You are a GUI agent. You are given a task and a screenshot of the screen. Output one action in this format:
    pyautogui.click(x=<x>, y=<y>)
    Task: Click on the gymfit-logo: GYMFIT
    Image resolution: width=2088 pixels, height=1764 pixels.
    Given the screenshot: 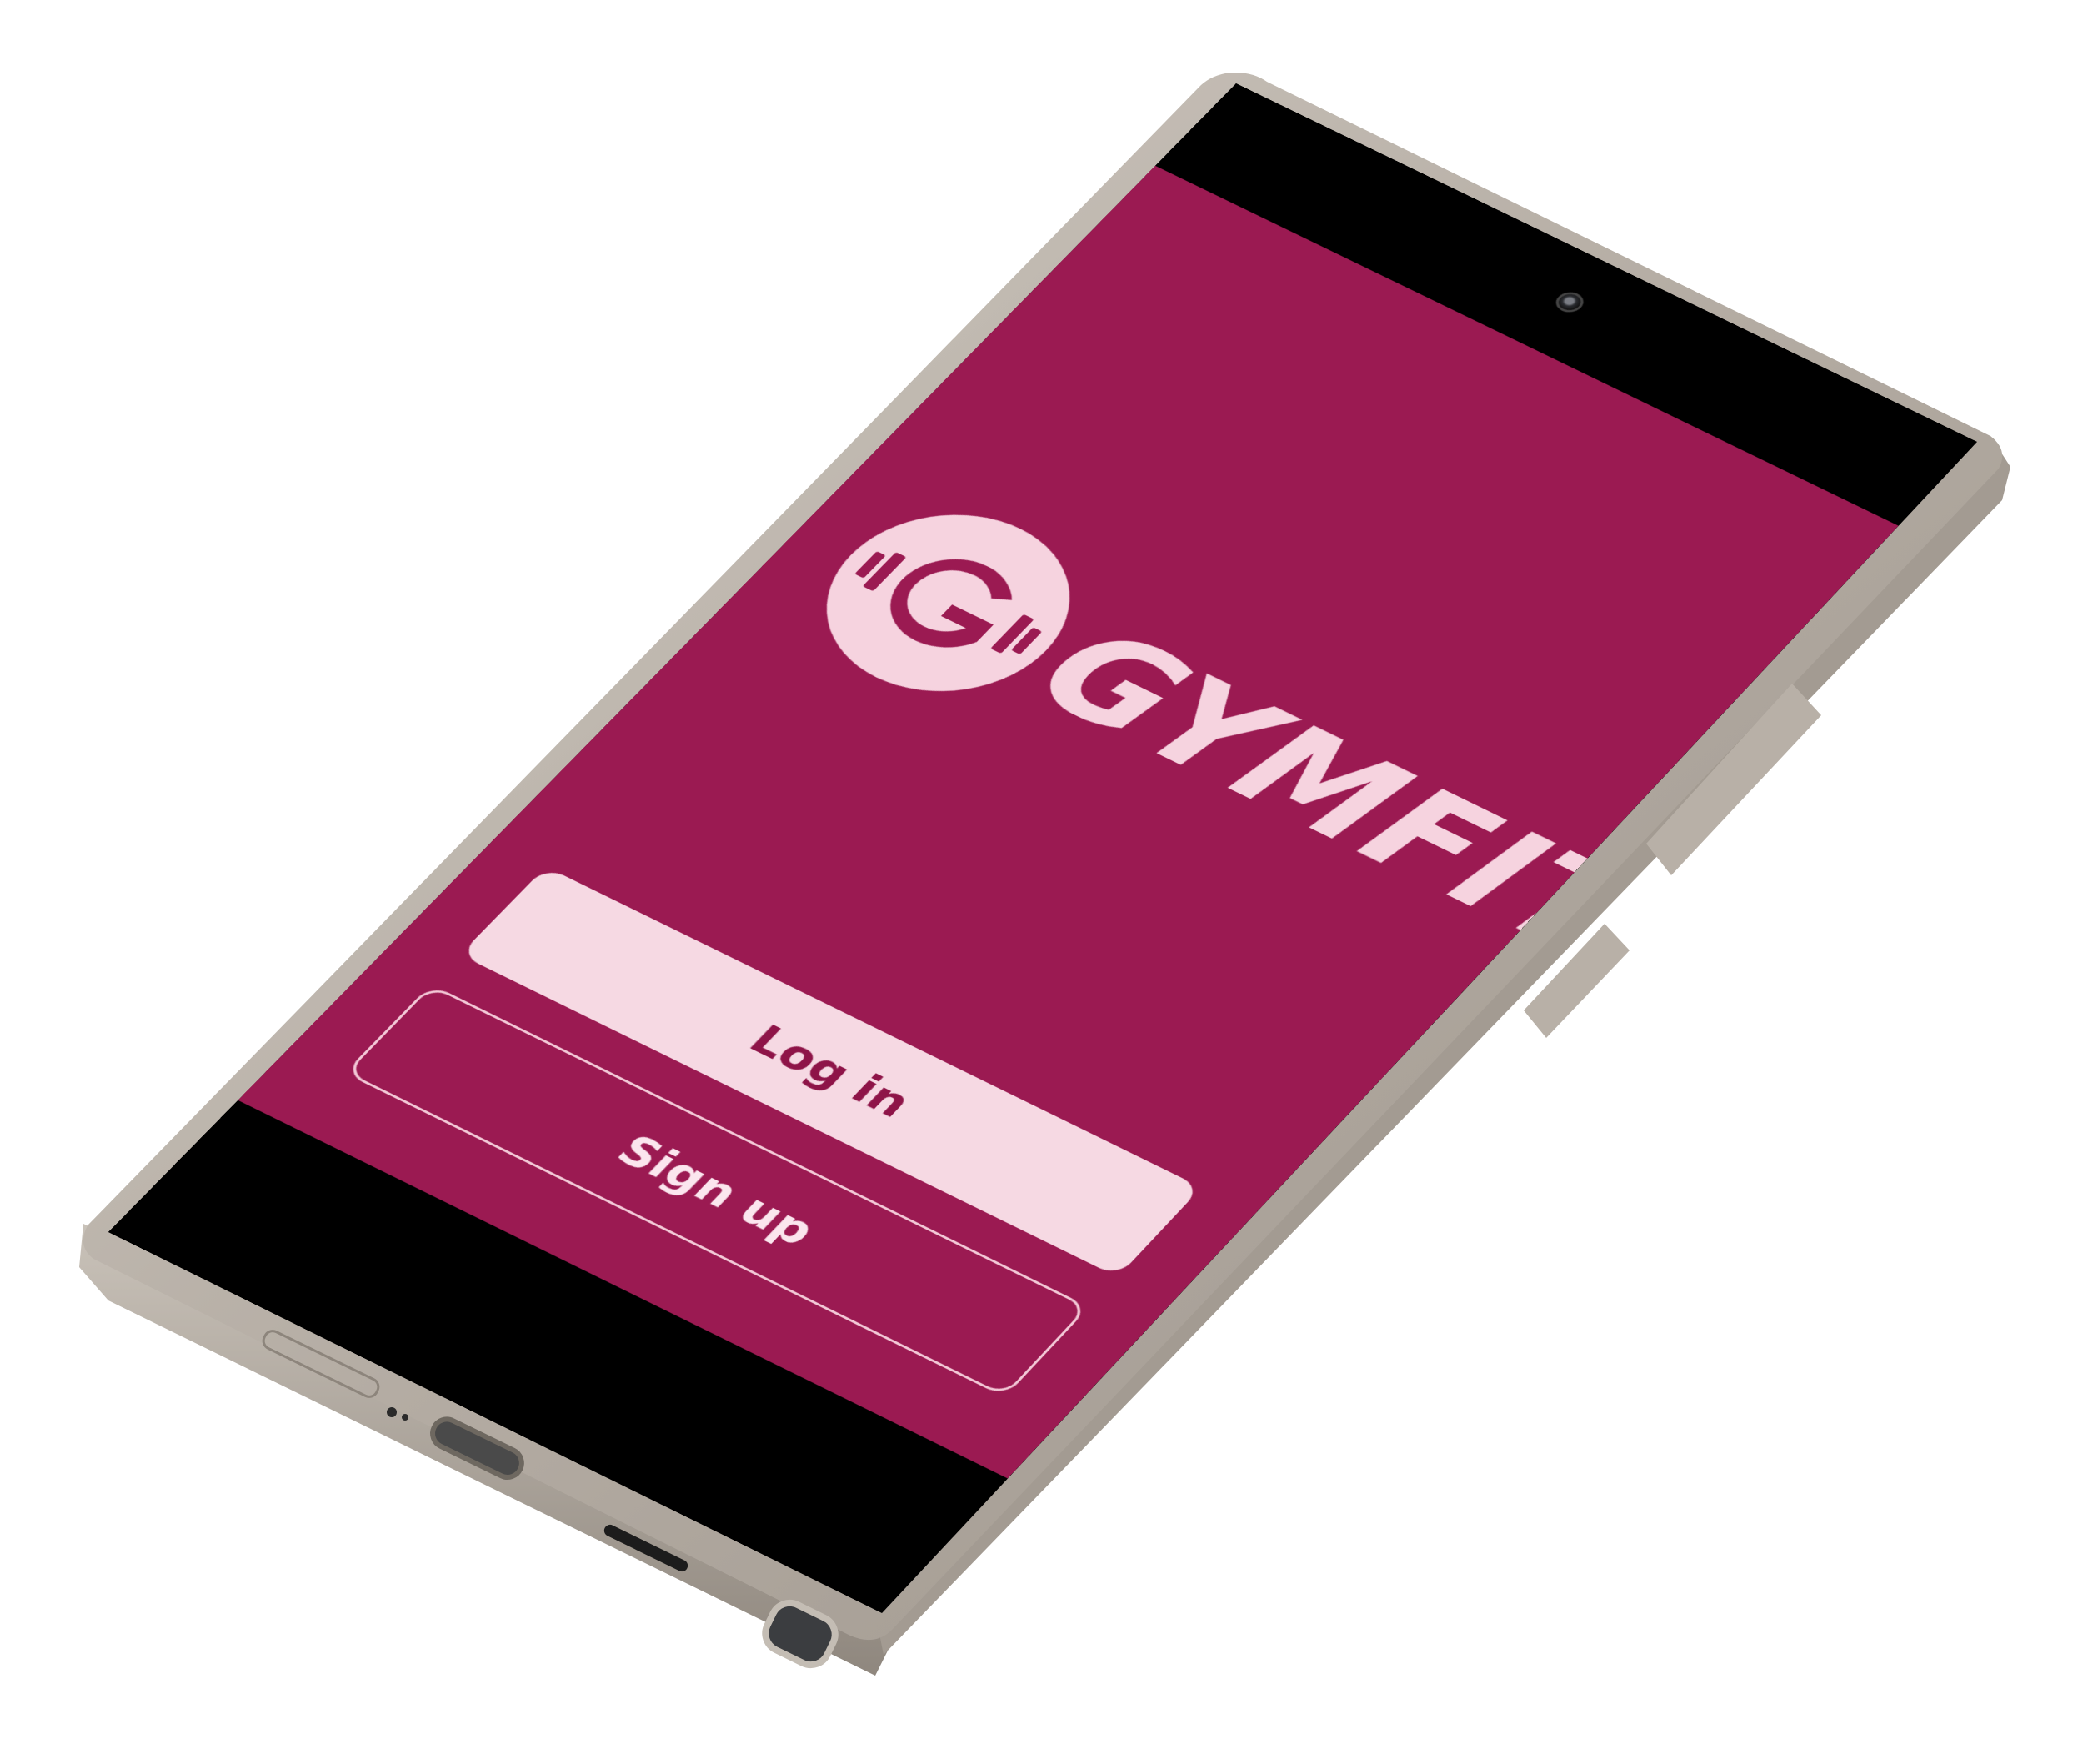 What is the action you would take?
    pyautogui.click(x=1222, y=733)
    